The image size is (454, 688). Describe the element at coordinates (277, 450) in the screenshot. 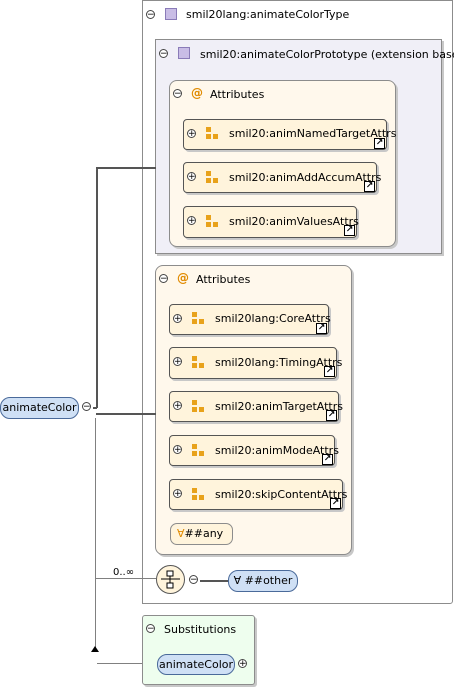

I see `attribute-group-label: smil20:animModeAttrs` at that location.